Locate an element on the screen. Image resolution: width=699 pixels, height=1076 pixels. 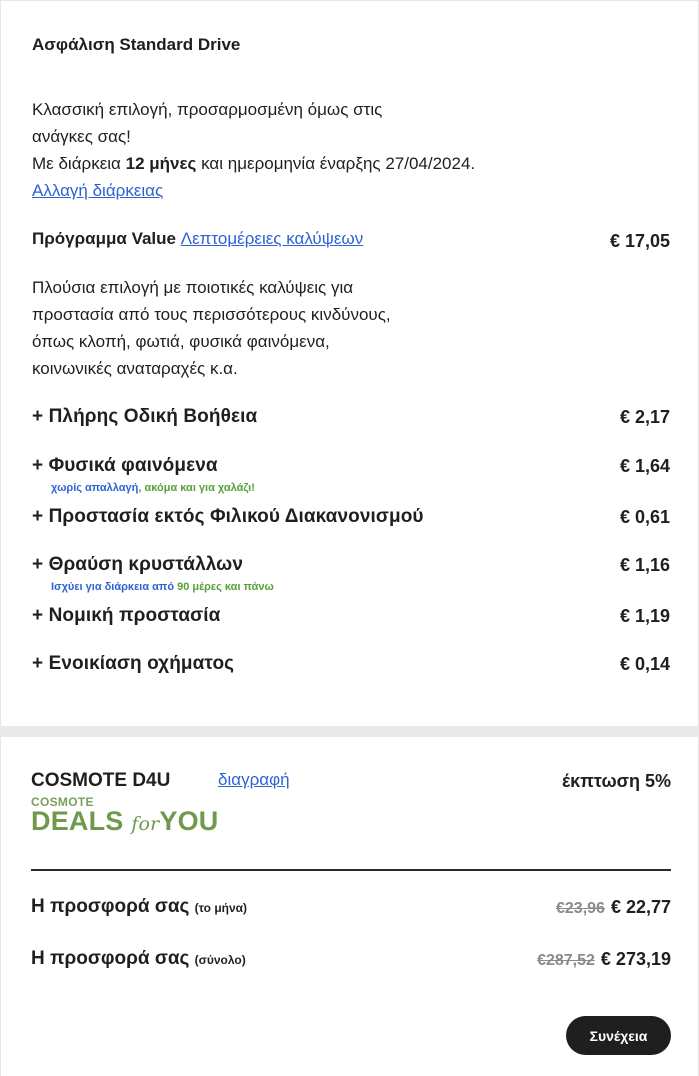
note-blue-text: χωρίς απαλλαγή is located at coordinates (95, 488).